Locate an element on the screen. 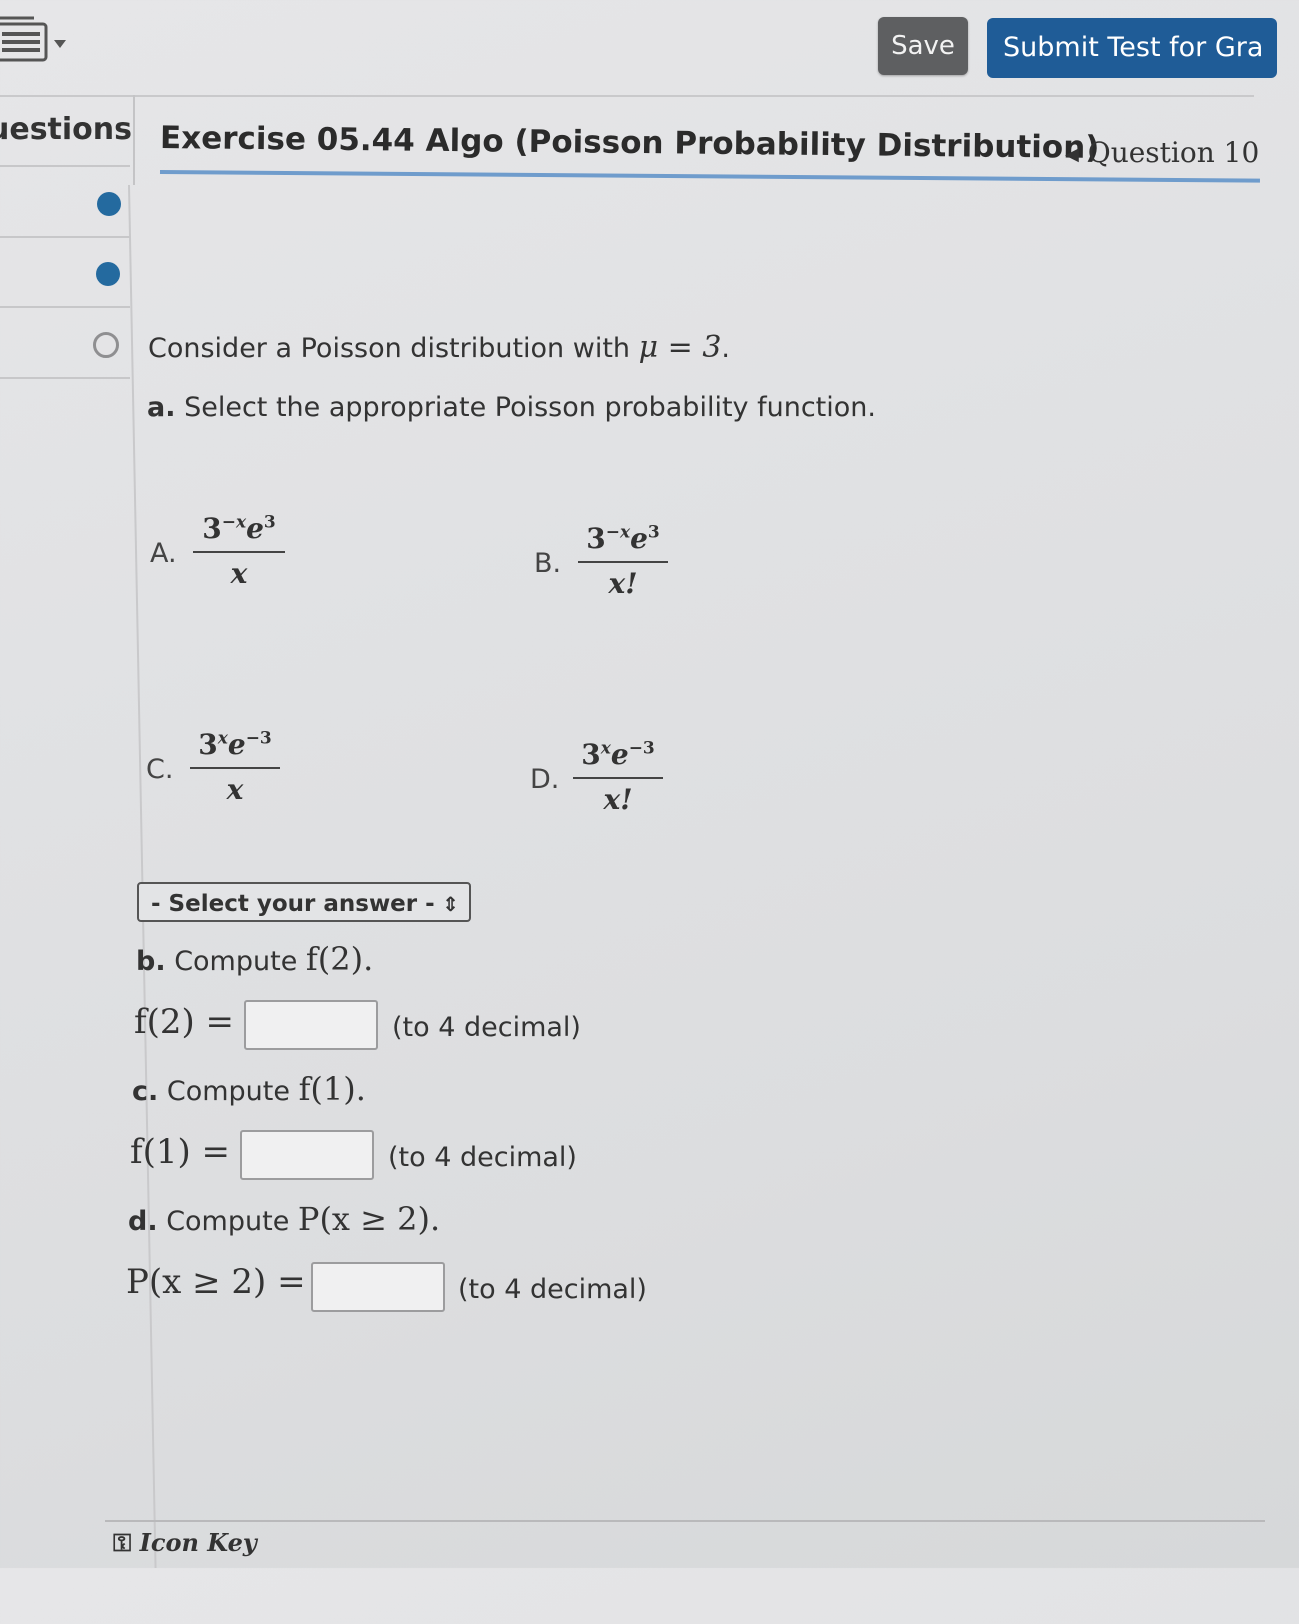  up-down-chevron-icon: ⇕ is located at coordinates (450, 904).